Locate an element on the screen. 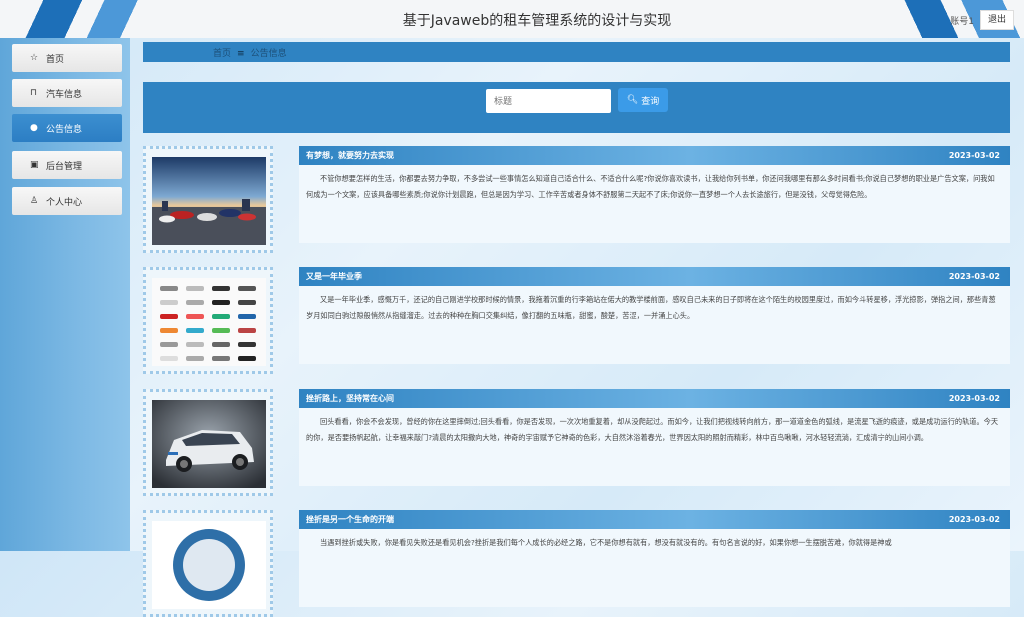 This screenshot has width=1024, height=617. logout-button: 退出 is located at coordinates (997, 20).